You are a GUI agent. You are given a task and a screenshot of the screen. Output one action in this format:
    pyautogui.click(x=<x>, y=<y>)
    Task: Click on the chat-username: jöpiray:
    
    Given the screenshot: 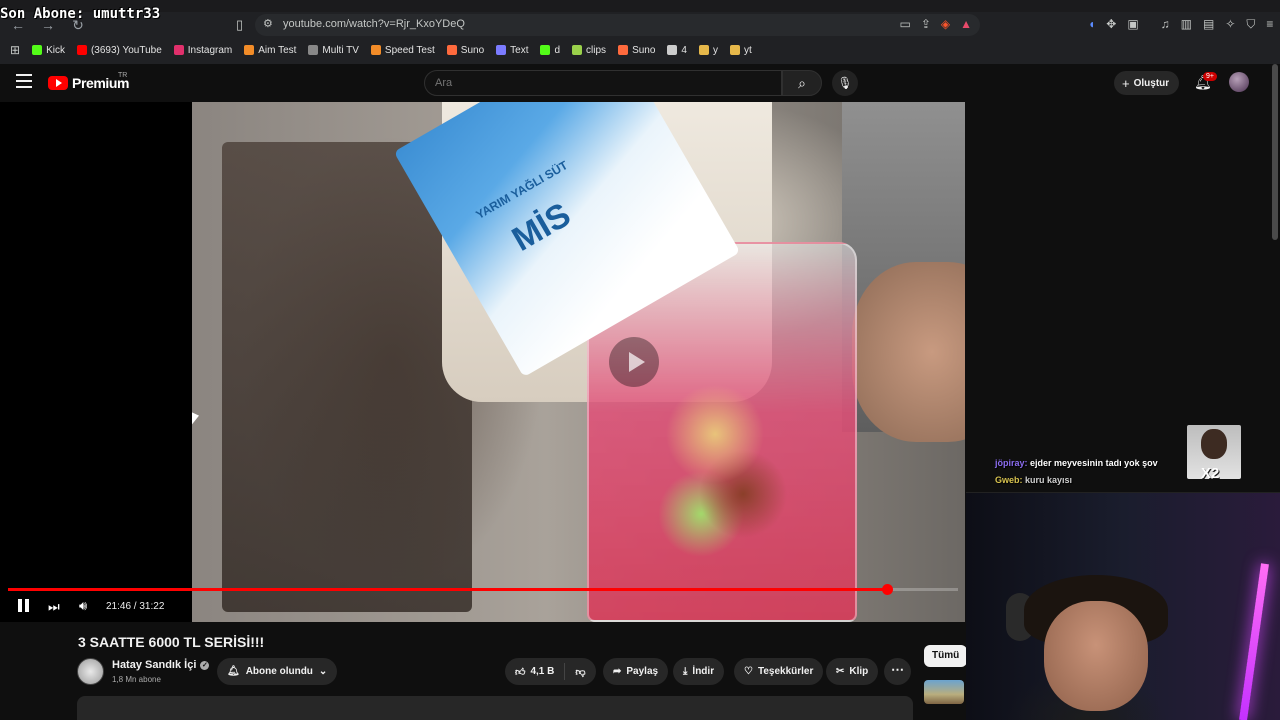 What is the action you would take?
    pyautogui.click(x=1011, y=463)
    